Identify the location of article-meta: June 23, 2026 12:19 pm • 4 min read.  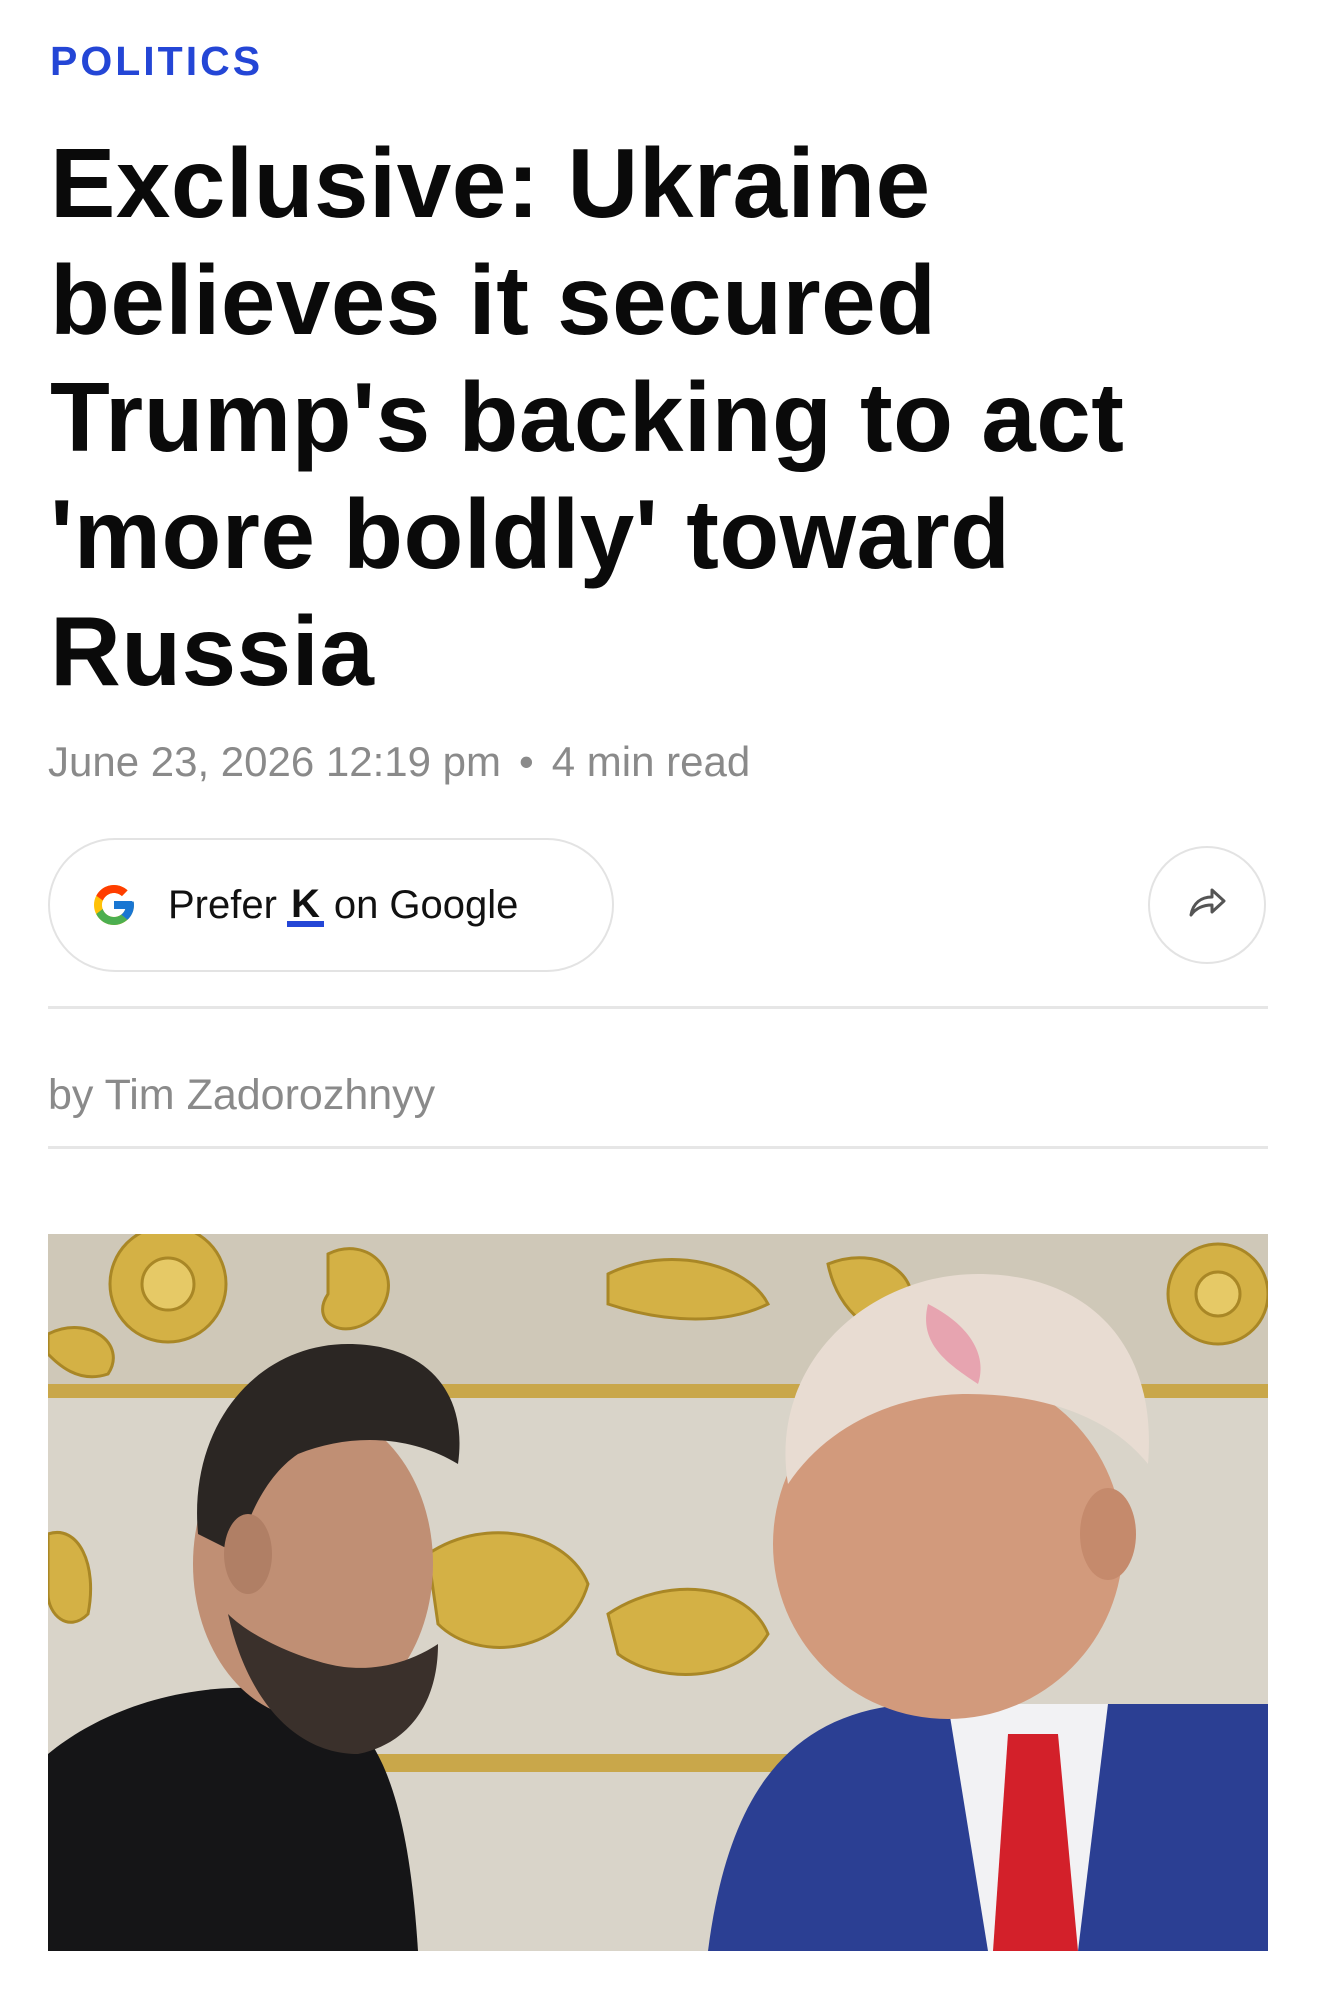
(399, 762).